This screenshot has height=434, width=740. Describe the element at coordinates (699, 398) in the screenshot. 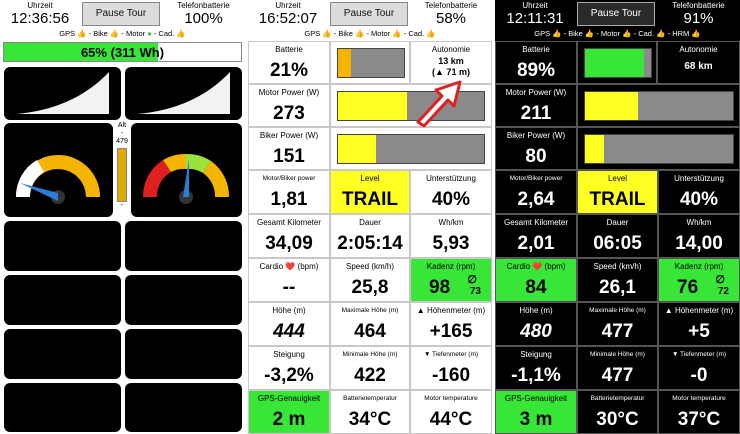

I see `motor-temperature-label: Motor temperature` at that location.